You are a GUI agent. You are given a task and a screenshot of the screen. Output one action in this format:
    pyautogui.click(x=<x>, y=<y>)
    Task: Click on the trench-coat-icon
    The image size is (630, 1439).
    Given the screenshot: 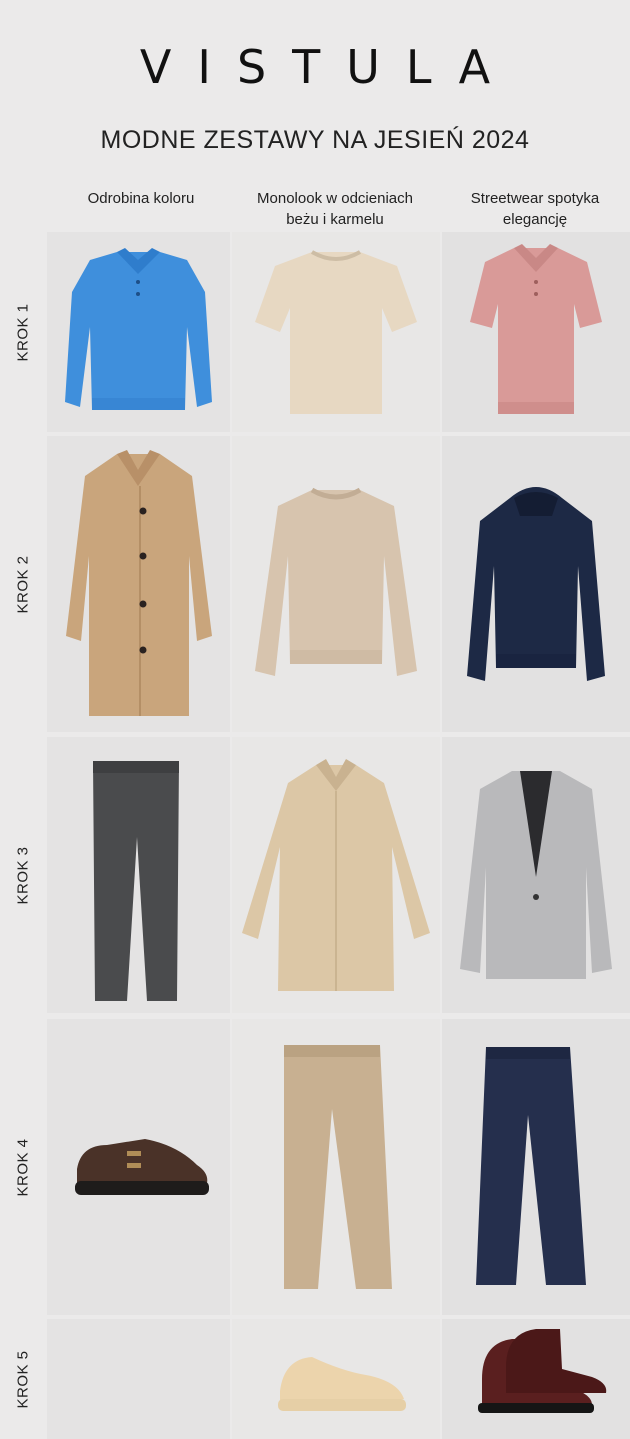 What is the action you would take?
    pyautogui.click(x=336, y=875)
    